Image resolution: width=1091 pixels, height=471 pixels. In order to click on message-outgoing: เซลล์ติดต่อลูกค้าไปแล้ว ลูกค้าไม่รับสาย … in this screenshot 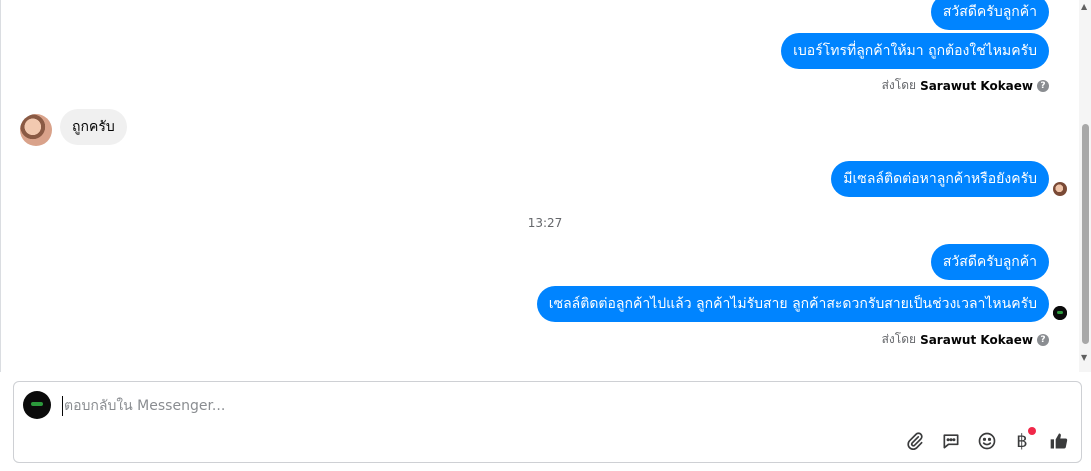, I will do `click(792, 304)`.